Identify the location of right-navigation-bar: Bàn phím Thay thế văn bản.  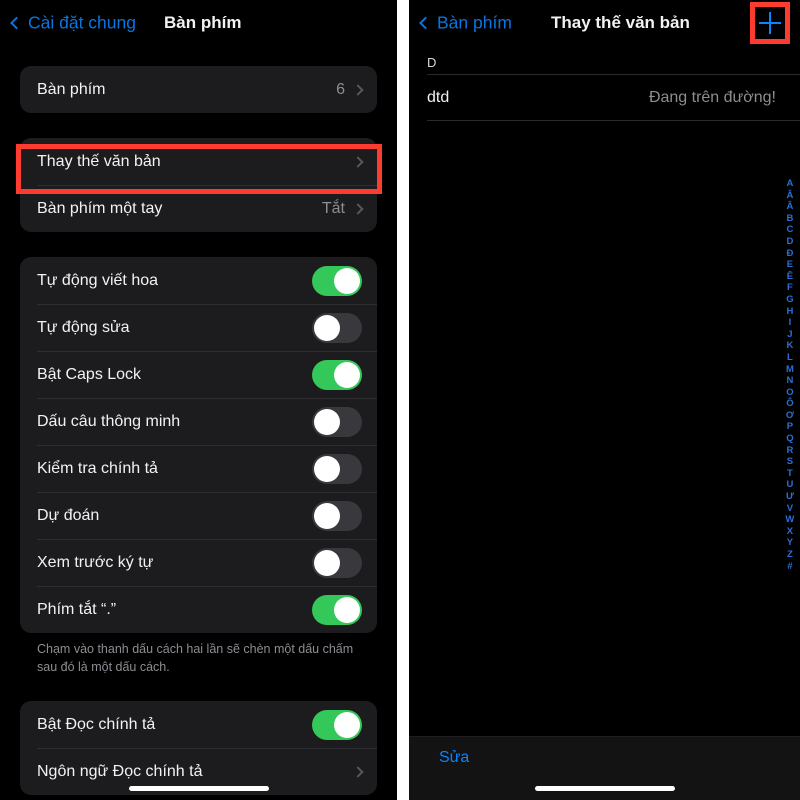
(604, 23).